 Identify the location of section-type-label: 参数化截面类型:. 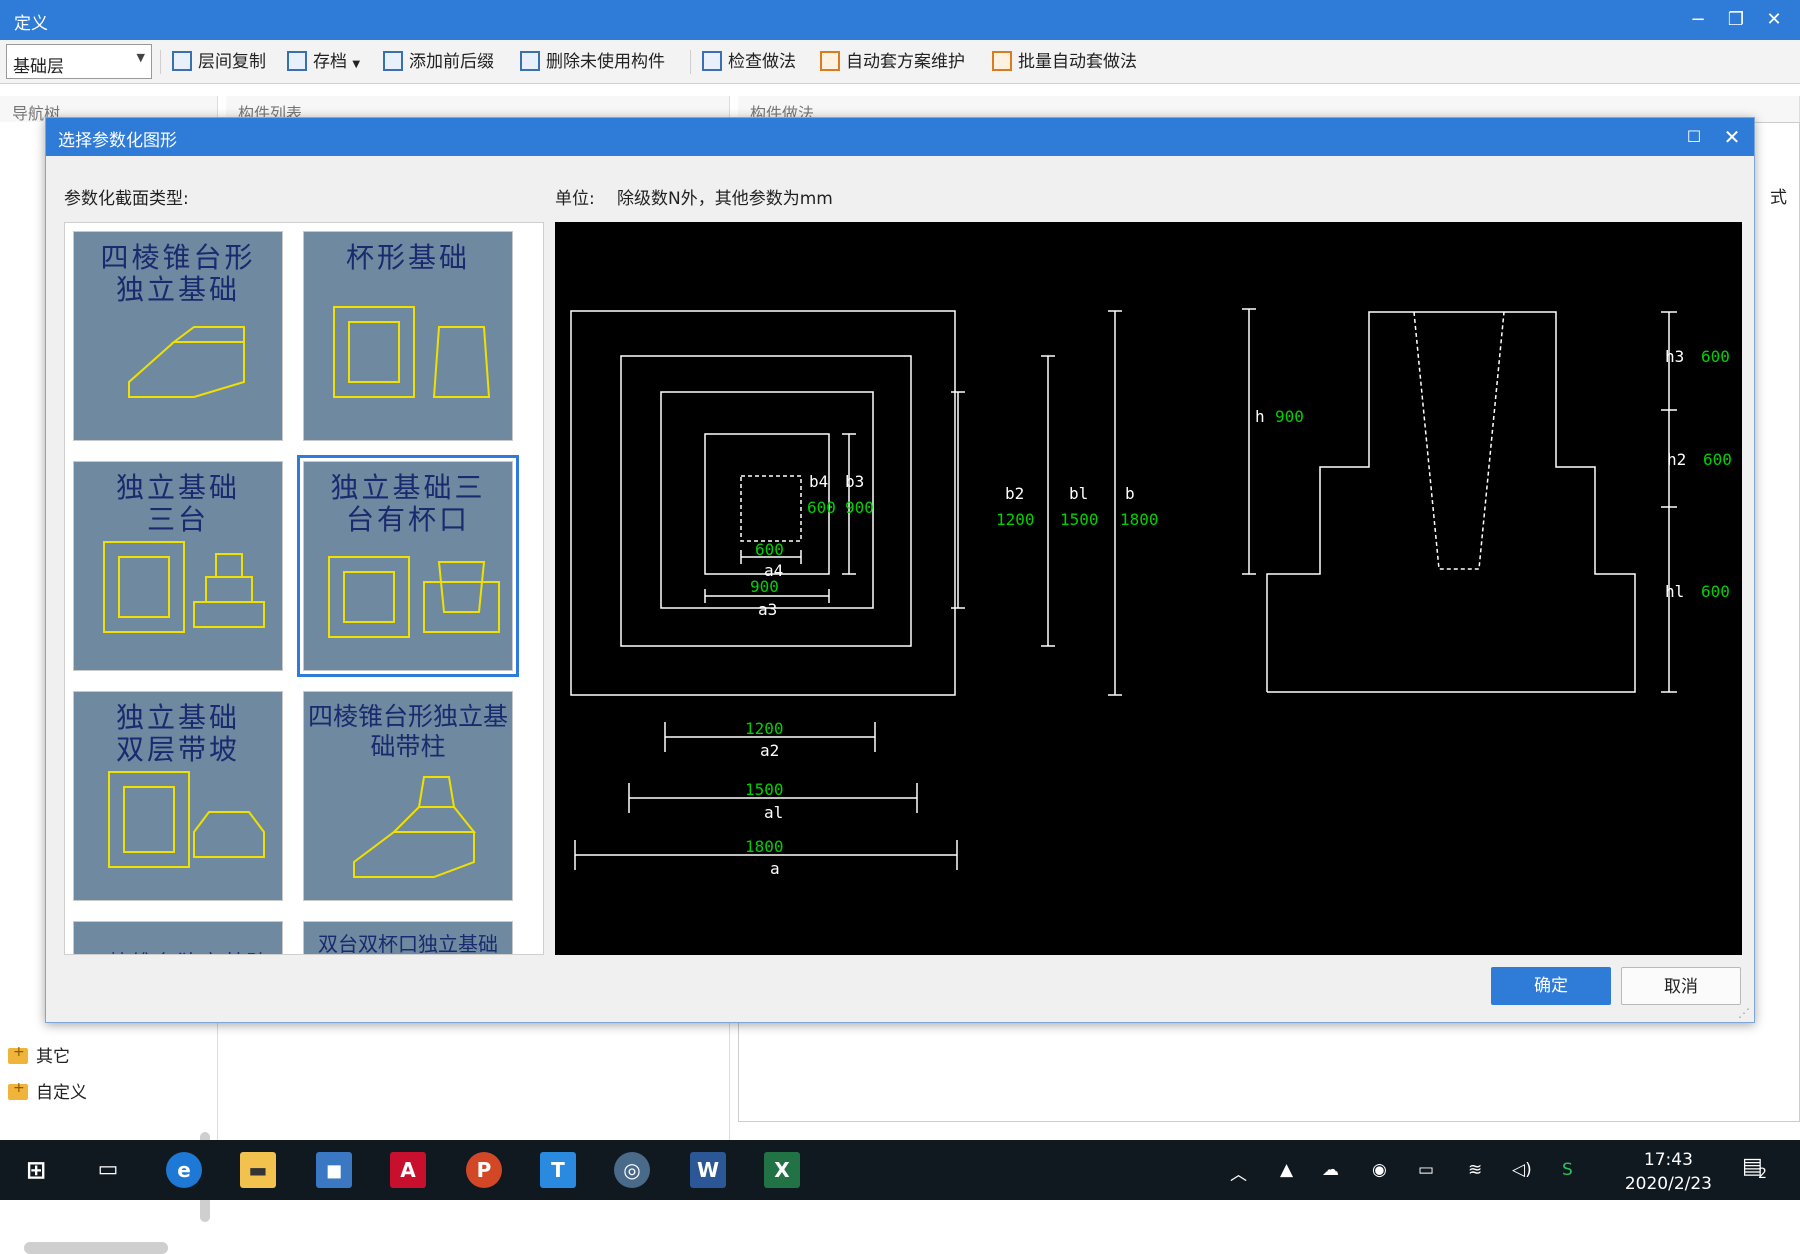
(126, 199).